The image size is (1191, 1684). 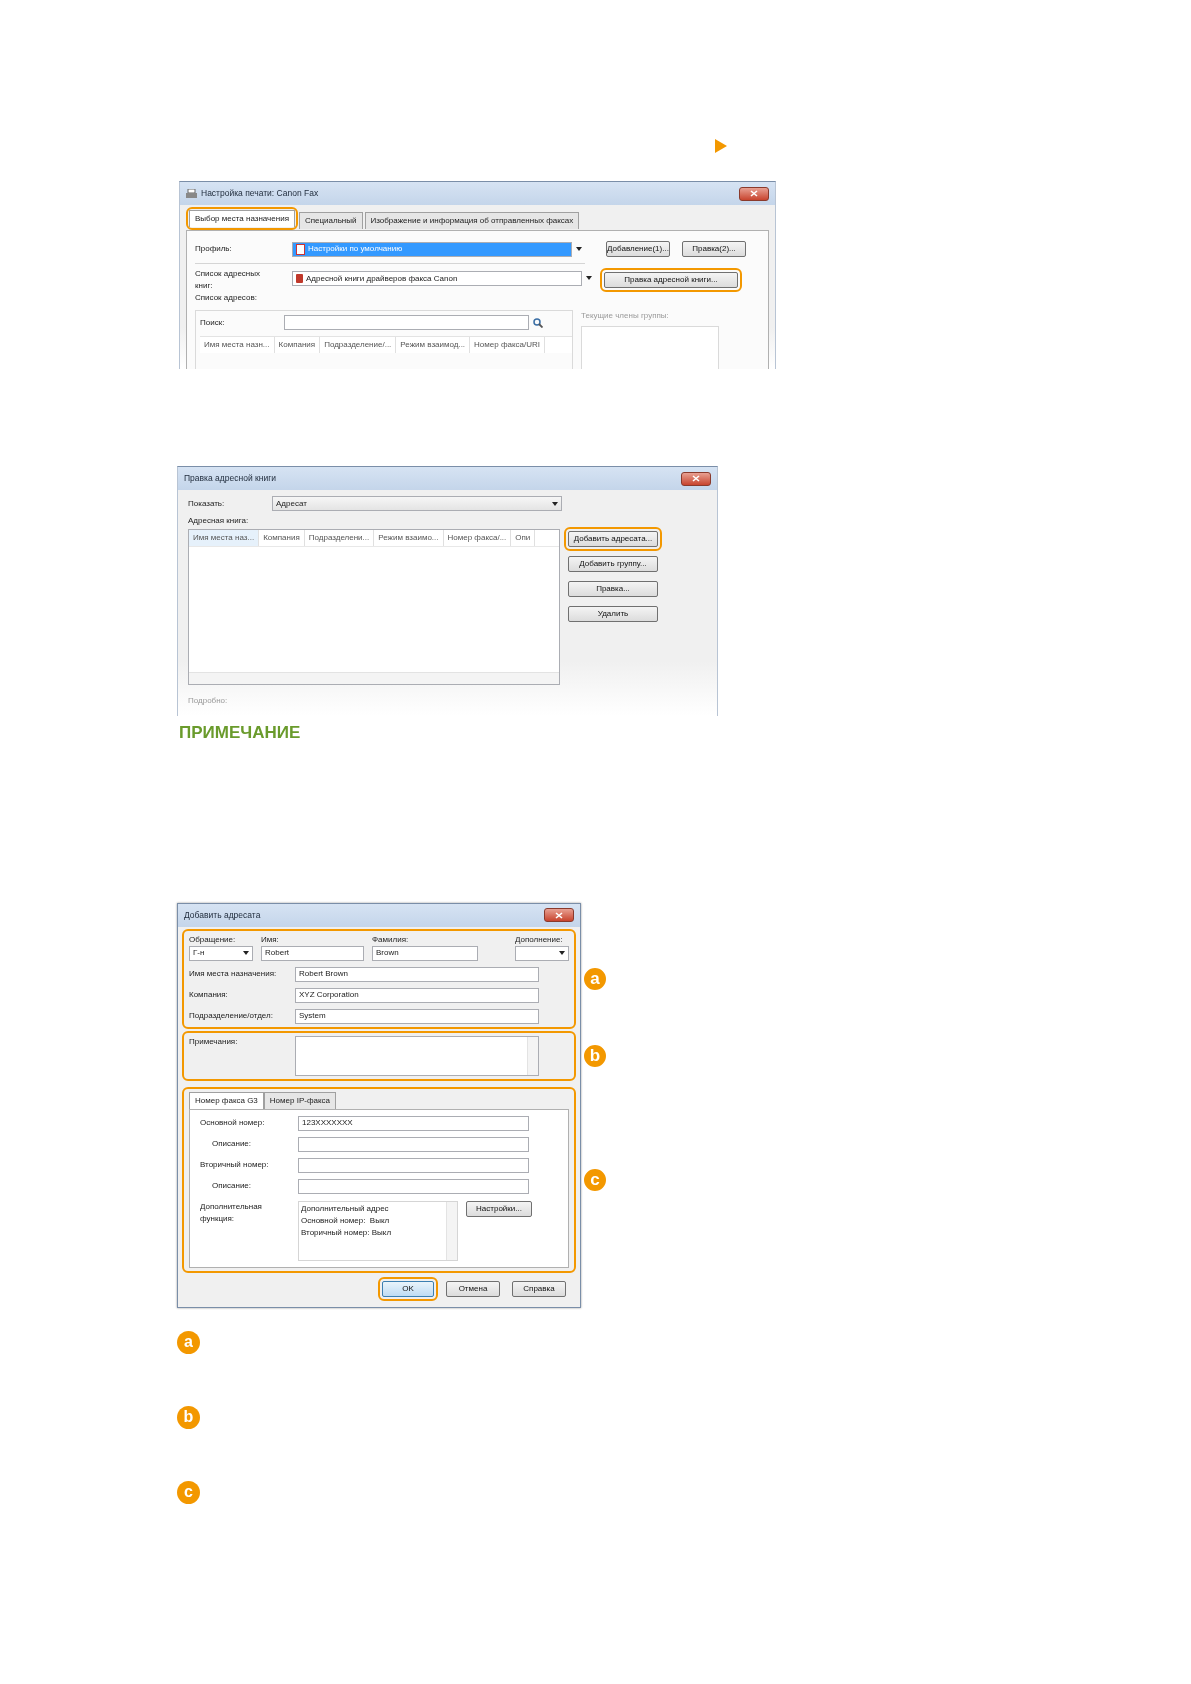 I want to click on input-field: 123XXXXXXX, so click(x=413, y=1123).